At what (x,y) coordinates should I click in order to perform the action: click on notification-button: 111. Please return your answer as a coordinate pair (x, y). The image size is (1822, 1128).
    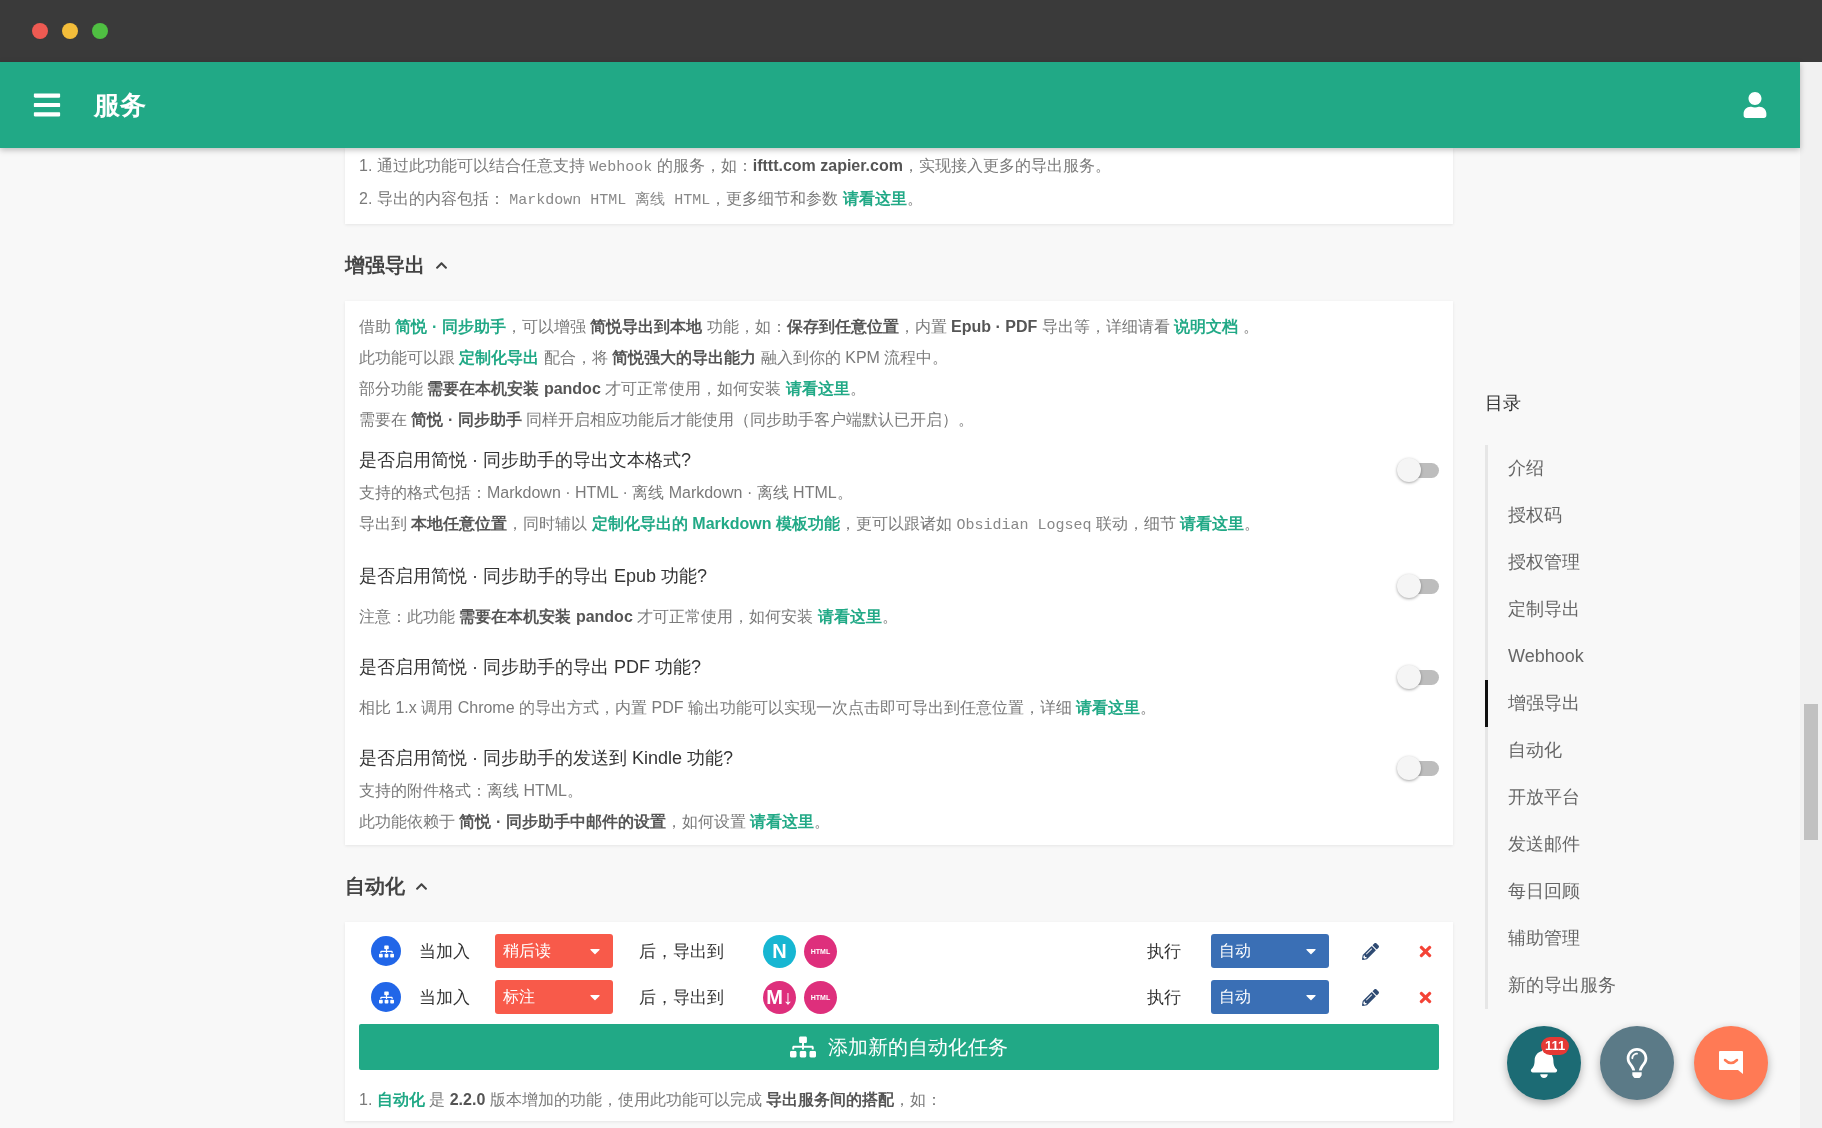
    Looking at the image, I should click on (1544, 1063).